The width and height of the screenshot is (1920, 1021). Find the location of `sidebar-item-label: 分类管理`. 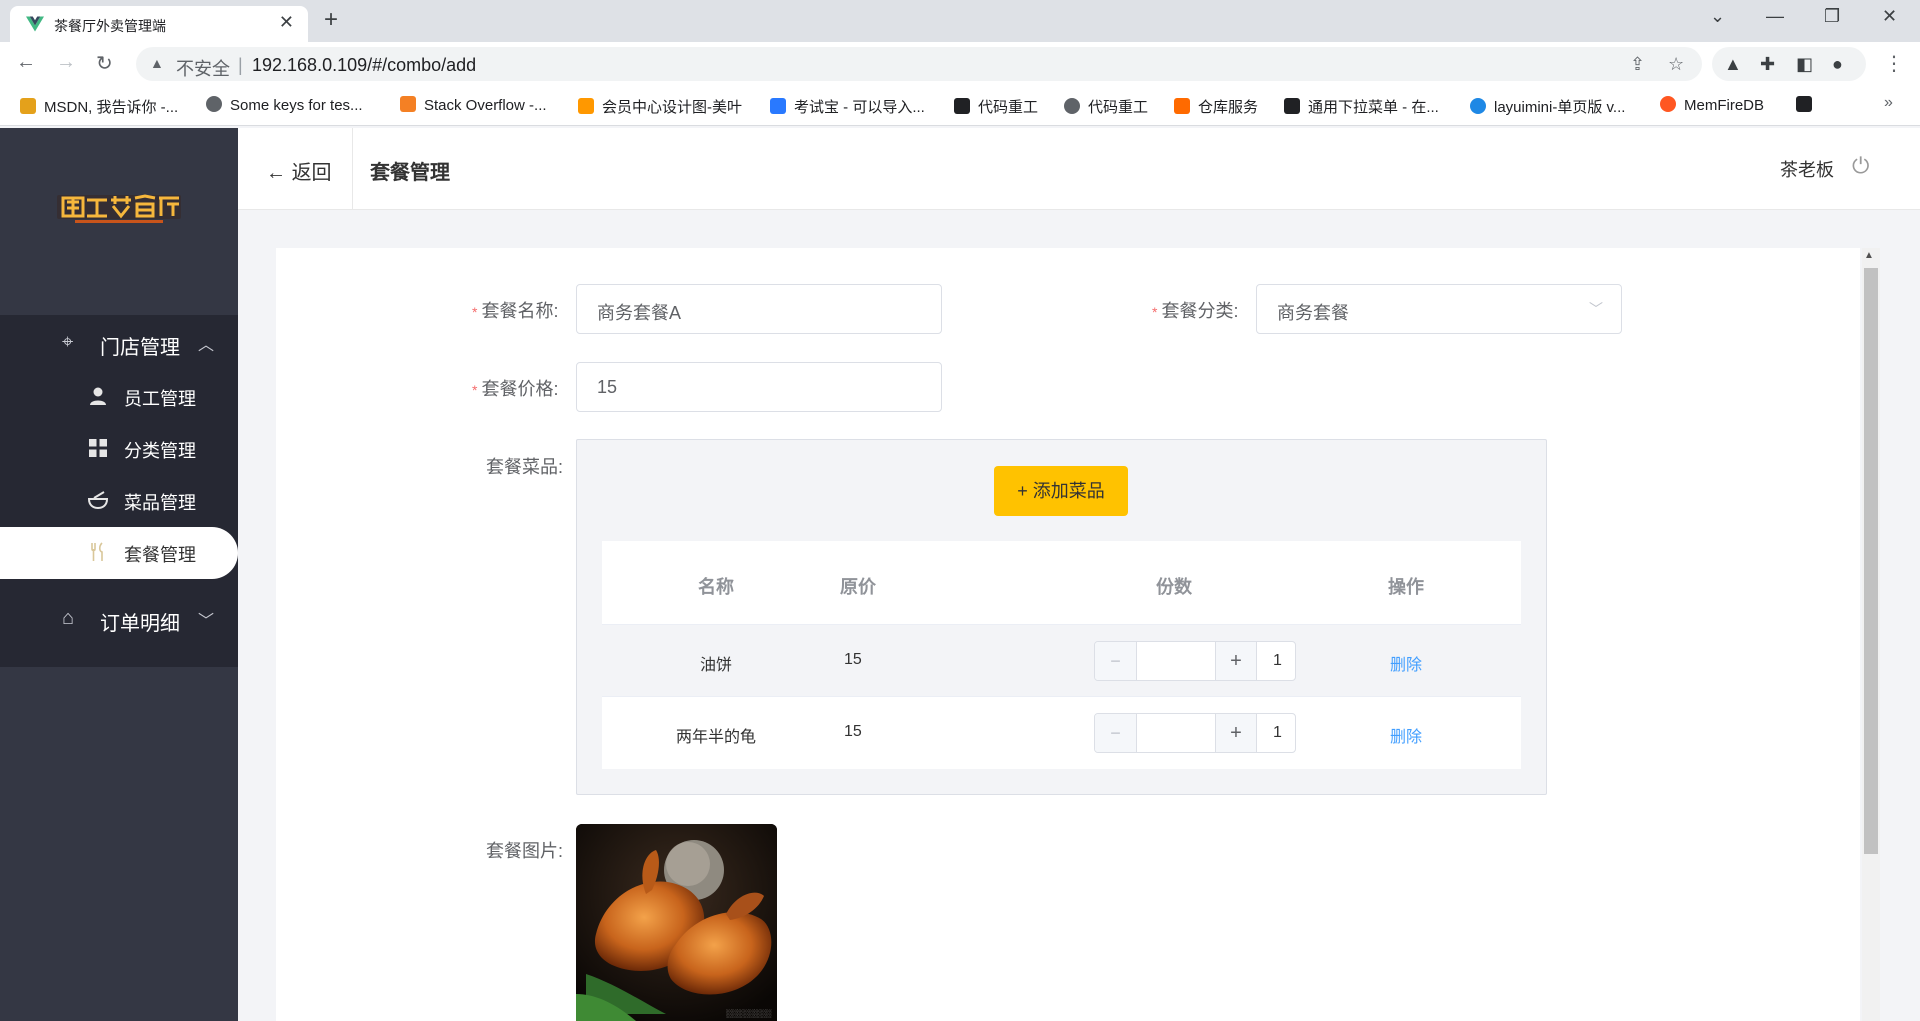

sidebar-item-label: 分类管理 is located at coordinates (160, 451).